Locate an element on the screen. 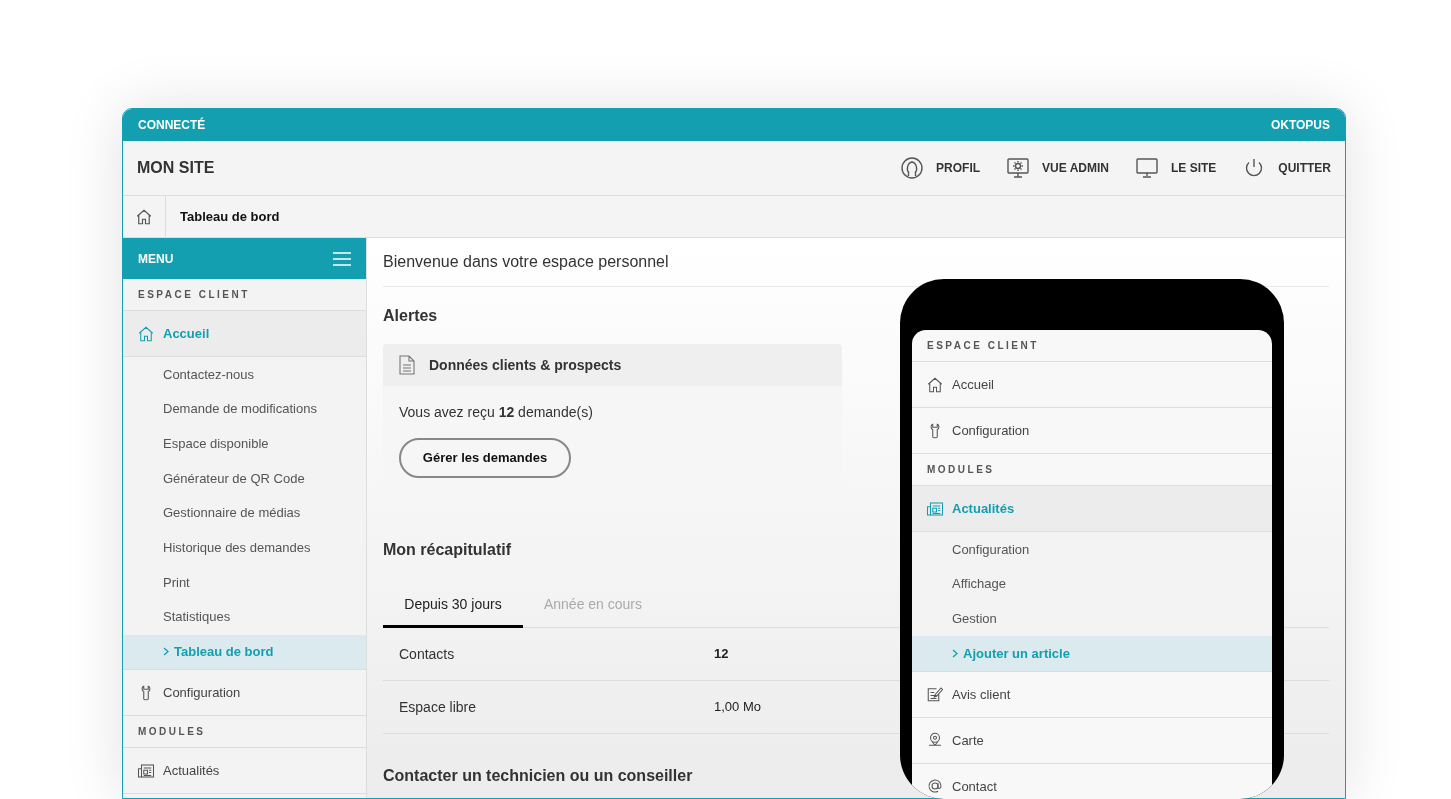  submenu-item: Configuration is located at coordinates (1092, 549).